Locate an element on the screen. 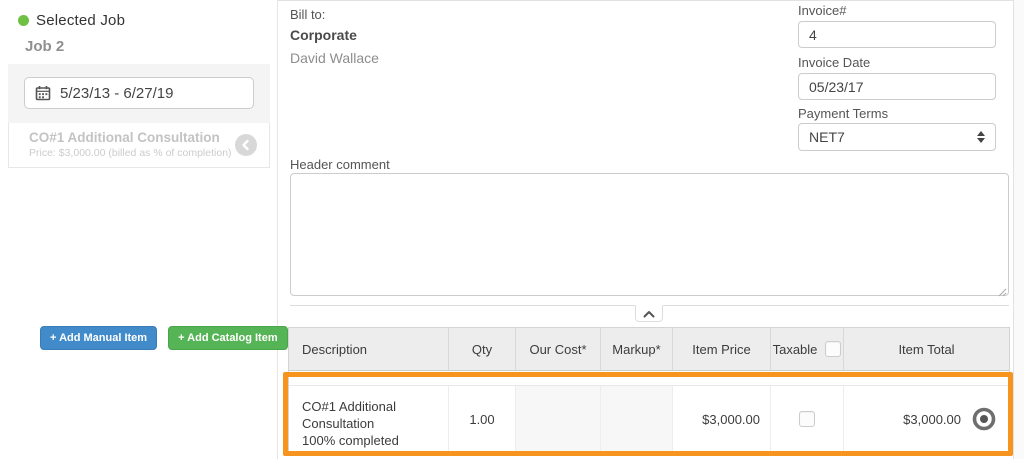 This screenshot has height=459, width=1024. bill-to-company: Corporate is located at coordinates (323, 35).